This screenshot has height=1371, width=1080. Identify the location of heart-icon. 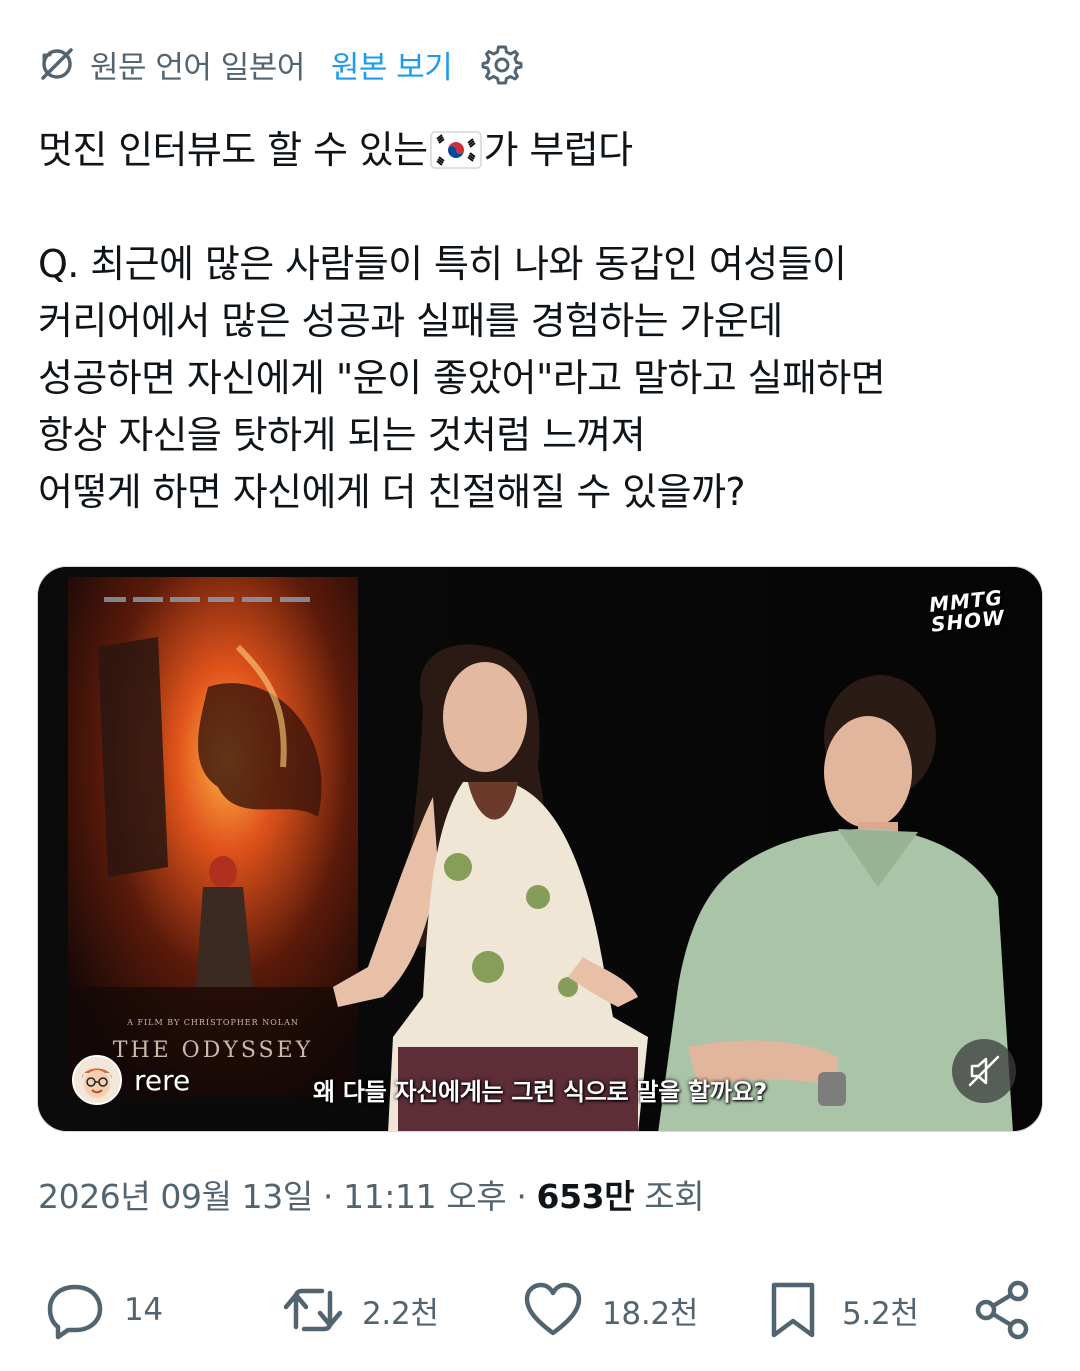
(553, 1309).